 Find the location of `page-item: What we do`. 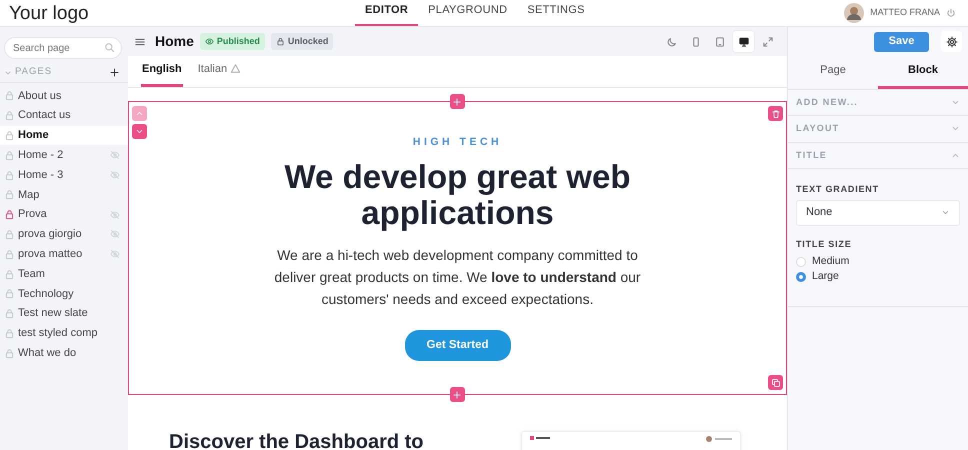

page-item: What we do is located at coordinates (64, 353).